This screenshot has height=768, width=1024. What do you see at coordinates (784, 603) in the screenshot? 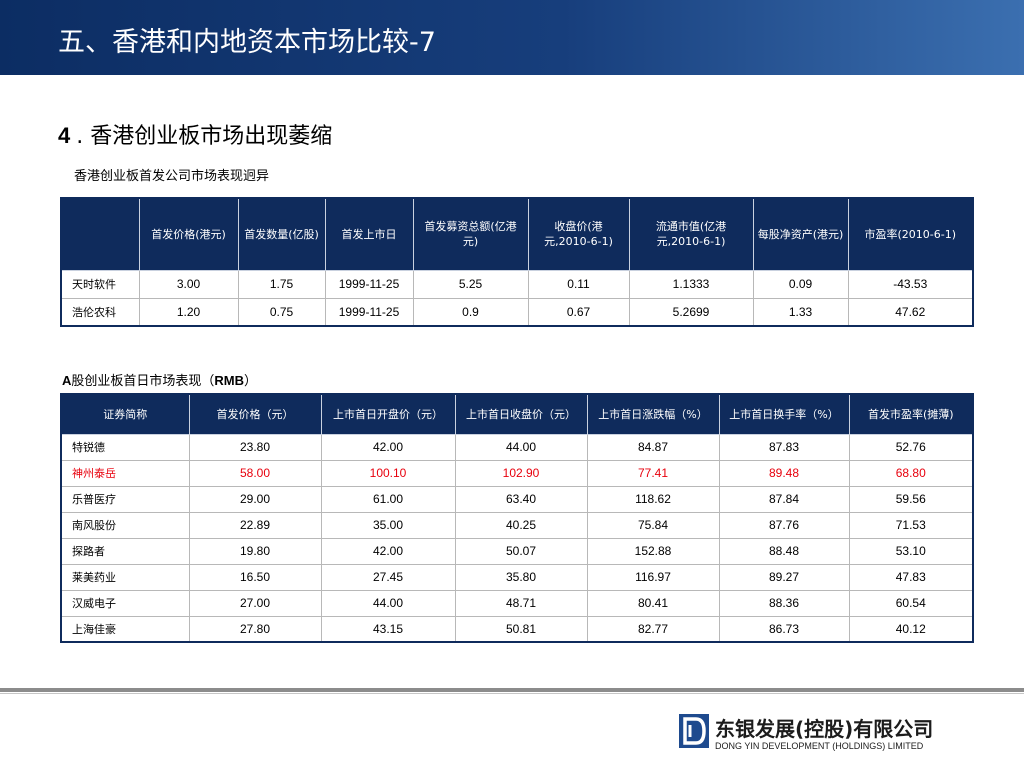
I see `table-cell: 88.36` at bounding box center [784, 603].